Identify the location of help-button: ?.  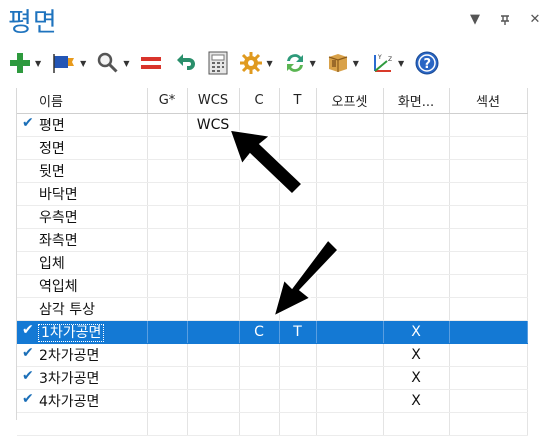
(427, 63).